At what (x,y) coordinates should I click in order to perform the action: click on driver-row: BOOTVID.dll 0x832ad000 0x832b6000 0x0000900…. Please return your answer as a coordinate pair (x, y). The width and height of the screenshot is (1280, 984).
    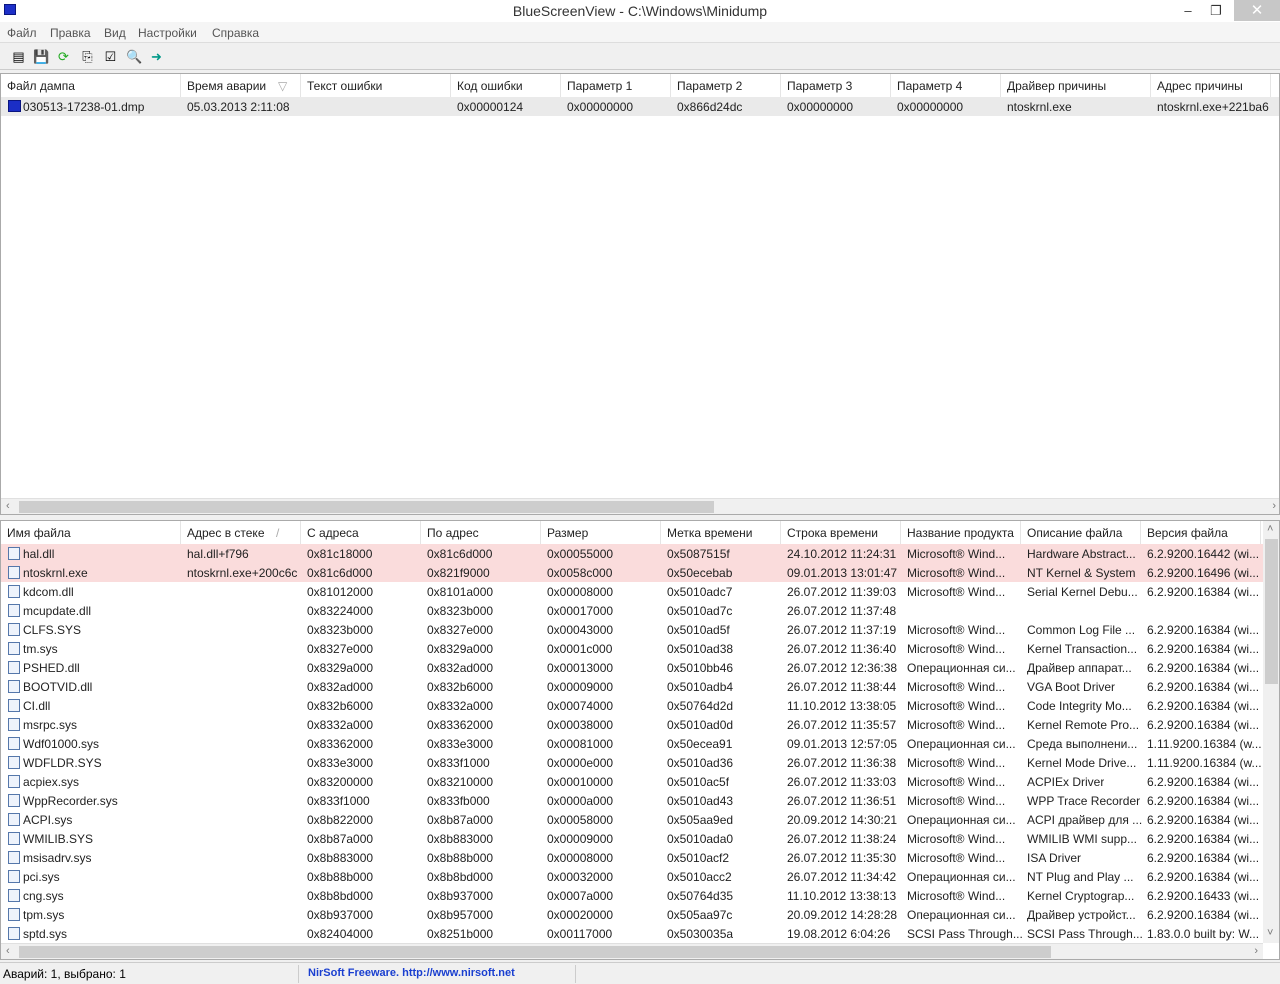
    Looking at the image, I should click on (632, 686).